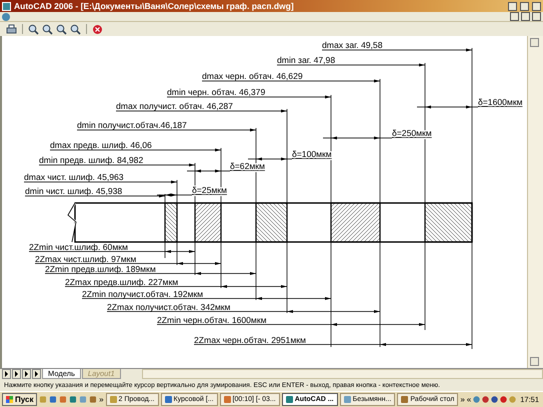 This screenshot has width=543, height=407. What do you see at coordinates (97, 29) in the screenshot?
I see `close-icon` at bounding box center [97, 29].